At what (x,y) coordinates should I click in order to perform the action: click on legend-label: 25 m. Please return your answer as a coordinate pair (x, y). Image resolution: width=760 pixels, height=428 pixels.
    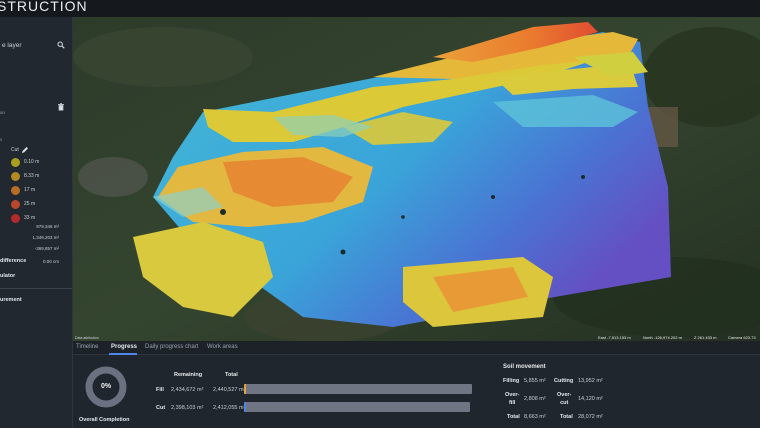
    Looking at the image, I should click on (30, 204).